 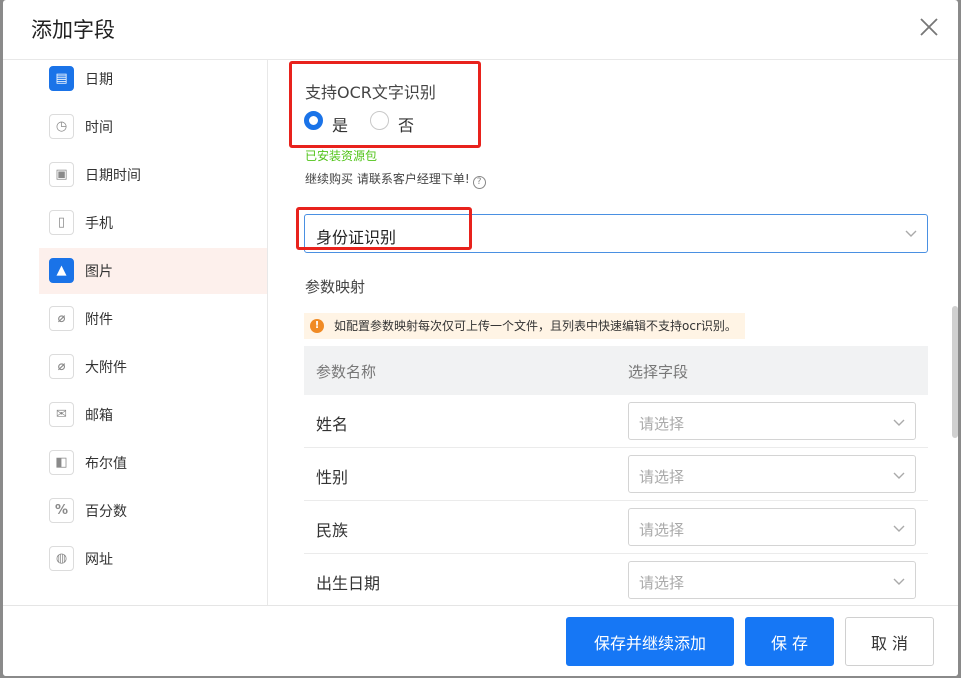 I want to click on sidebar-item-label: 邮箱, so click(x=99, y=416).